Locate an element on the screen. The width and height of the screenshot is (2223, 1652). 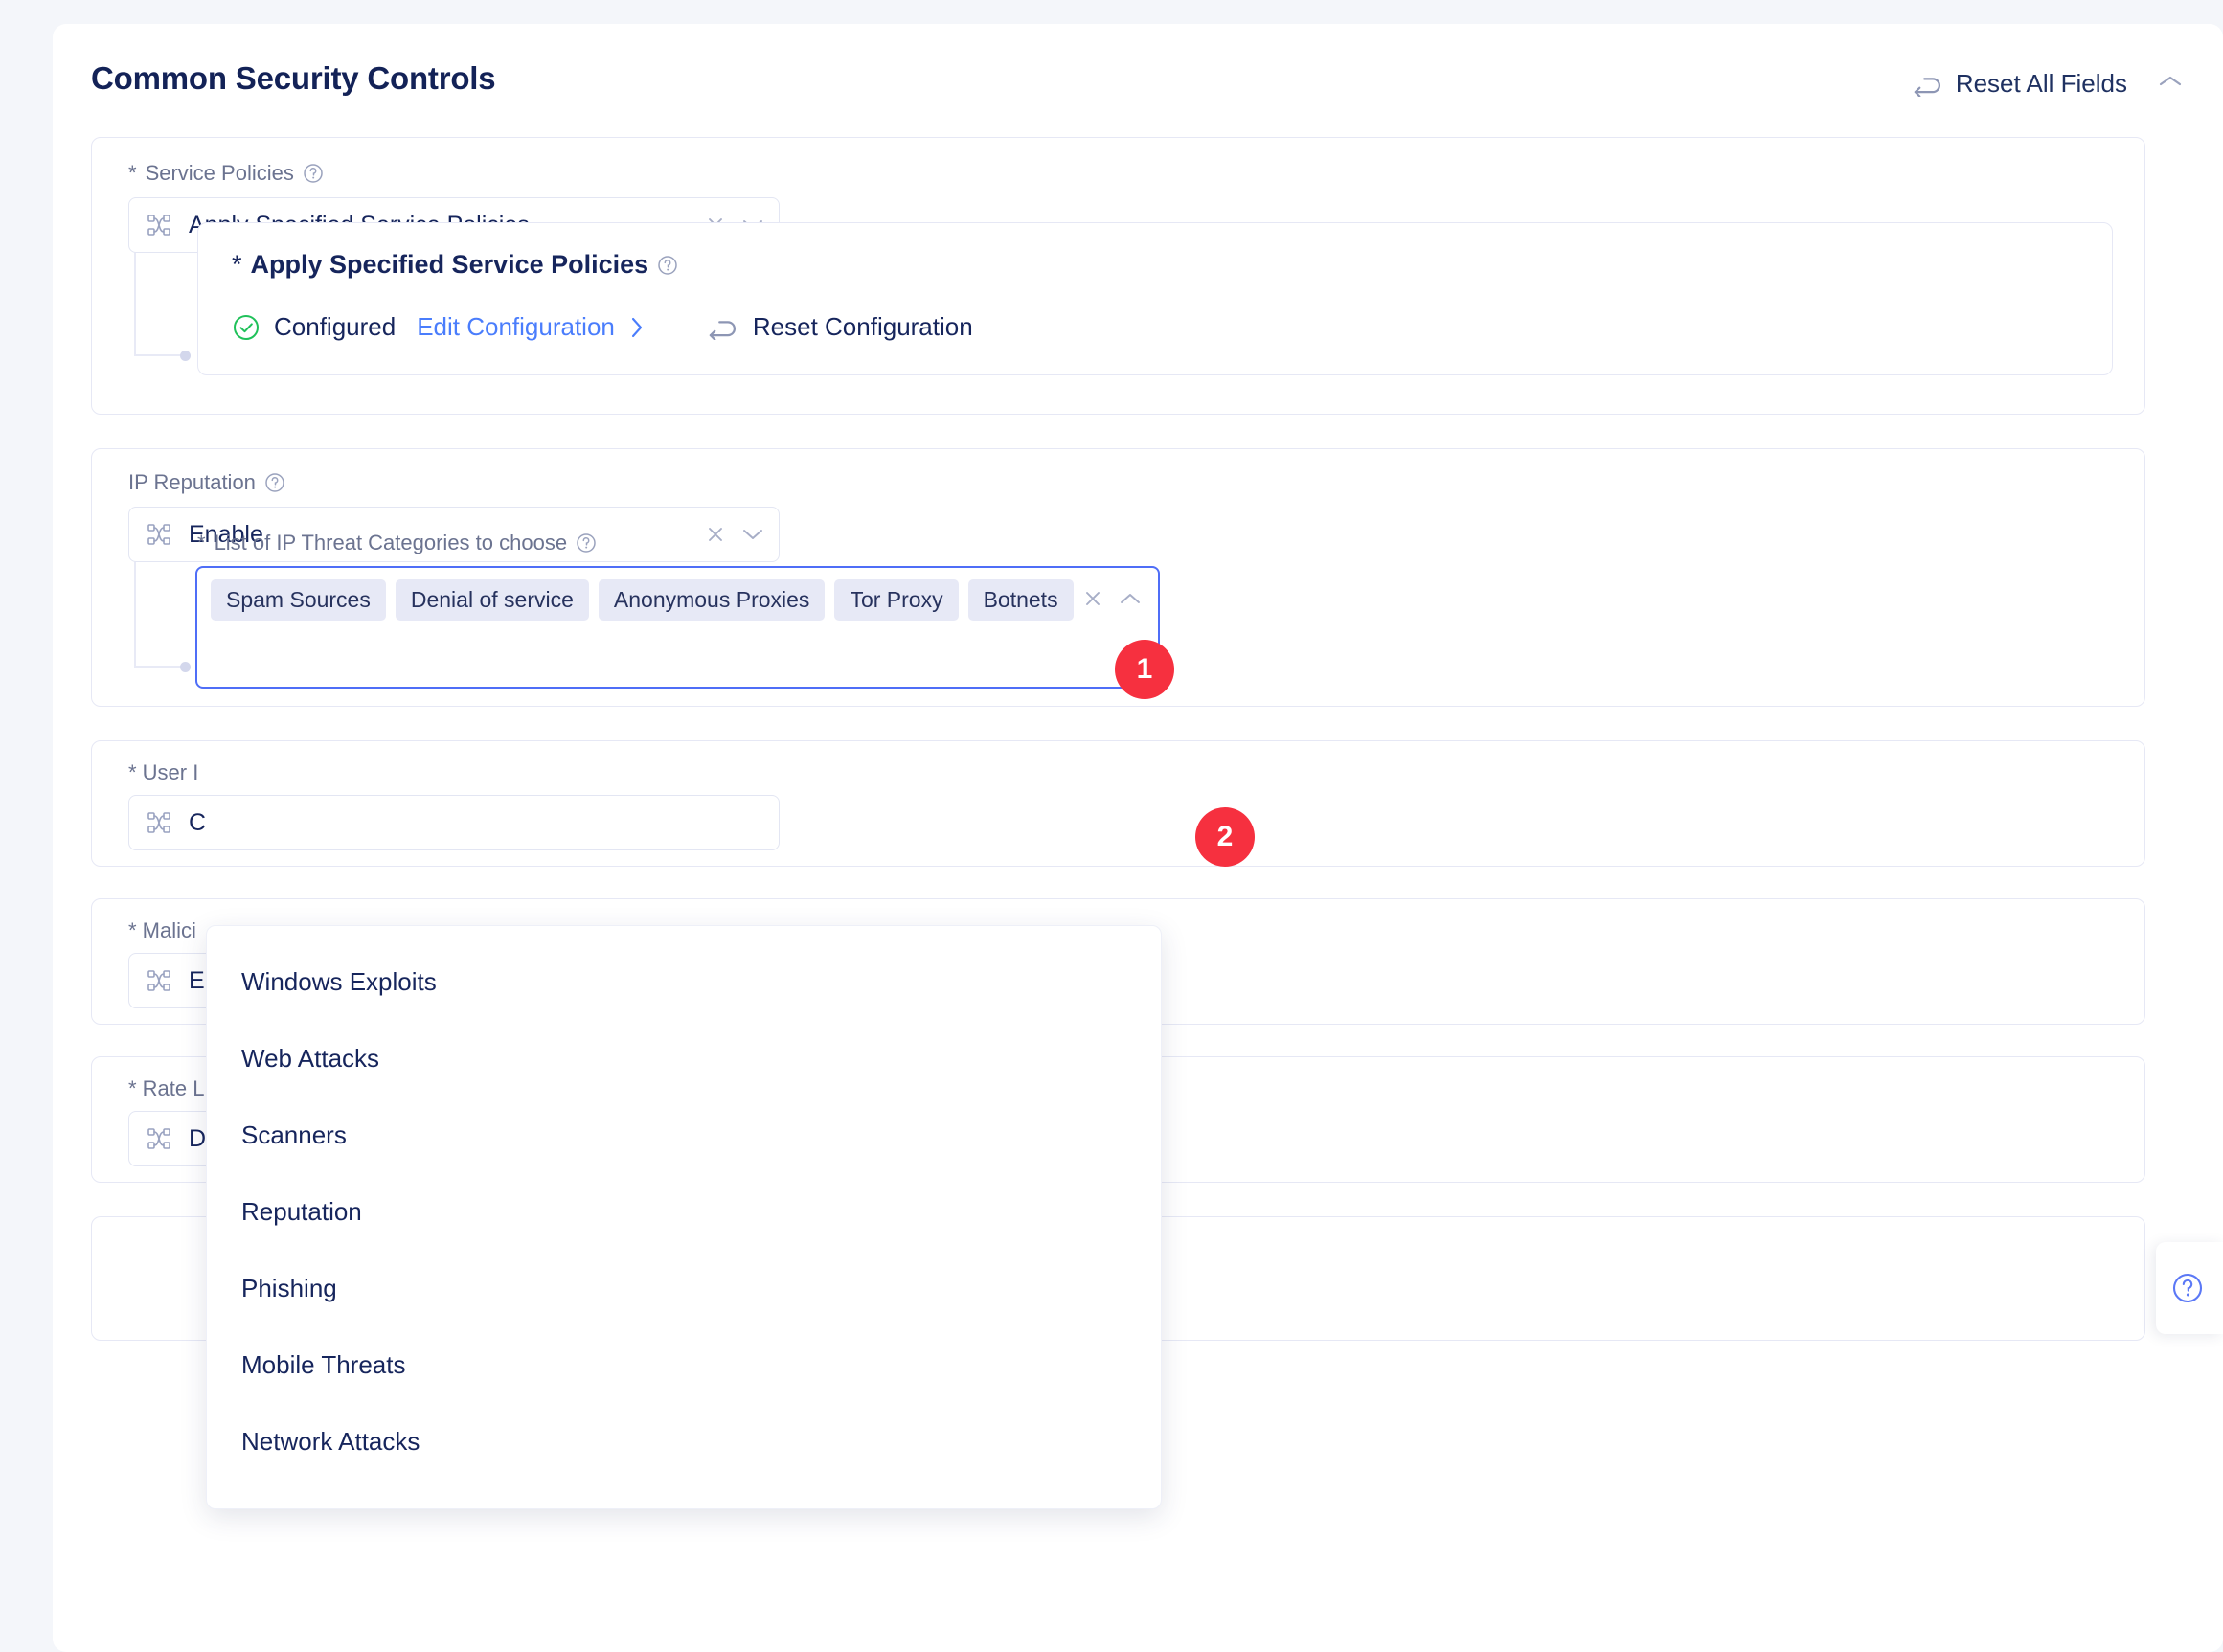
user-field-select-value: C is located at coordinates (198, 822).